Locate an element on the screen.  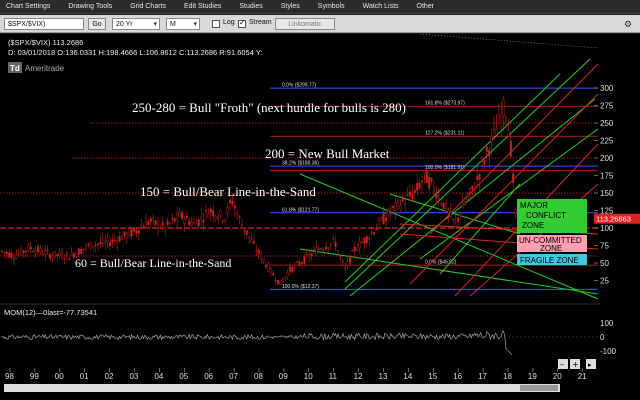
menu-other: Other is located at coordinates (429, 6).